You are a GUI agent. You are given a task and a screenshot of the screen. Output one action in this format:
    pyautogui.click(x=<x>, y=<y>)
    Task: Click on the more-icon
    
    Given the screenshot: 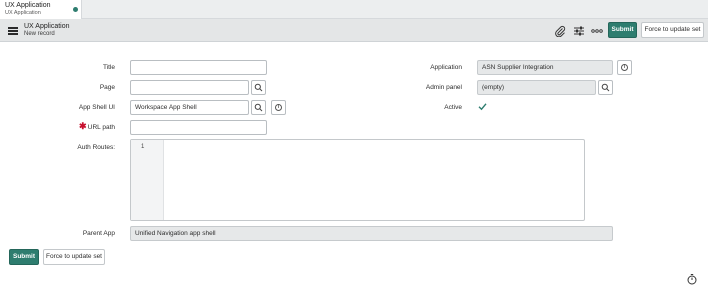 What is the action you would take?
    pyautogui.click(x=597, y=31)
    